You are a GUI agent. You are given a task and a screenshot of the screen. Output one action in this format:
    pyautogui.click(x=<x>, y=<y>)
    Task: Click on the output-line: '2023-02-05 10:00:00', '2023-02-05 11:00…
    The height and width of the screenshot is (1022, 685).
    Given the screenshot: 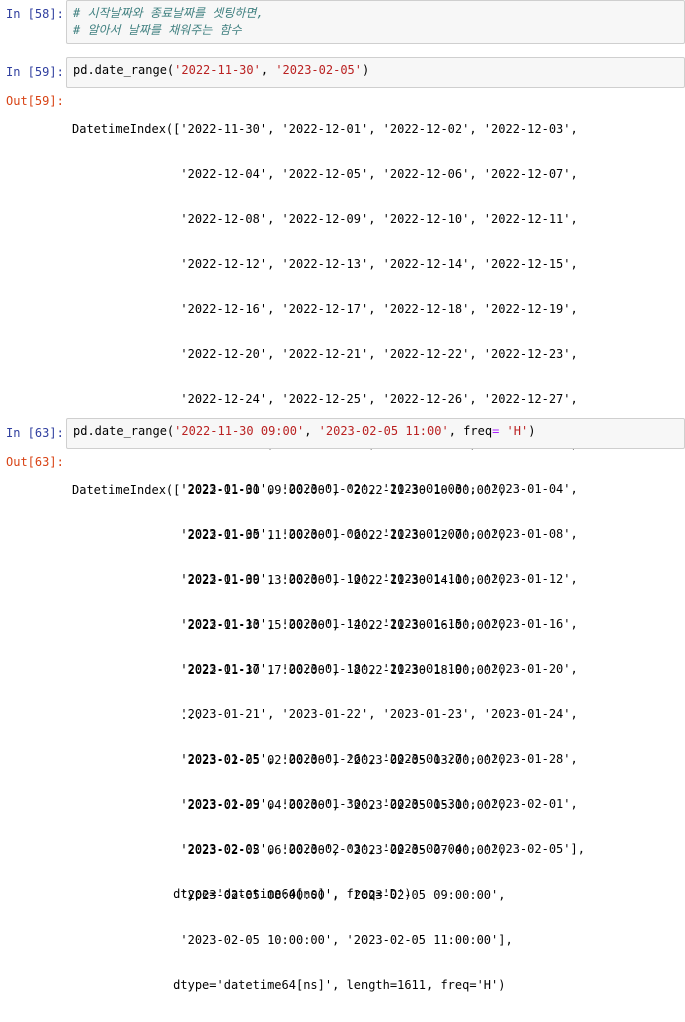 What is the action you would take?
    pyautogui.click(x=292, y=940)
    